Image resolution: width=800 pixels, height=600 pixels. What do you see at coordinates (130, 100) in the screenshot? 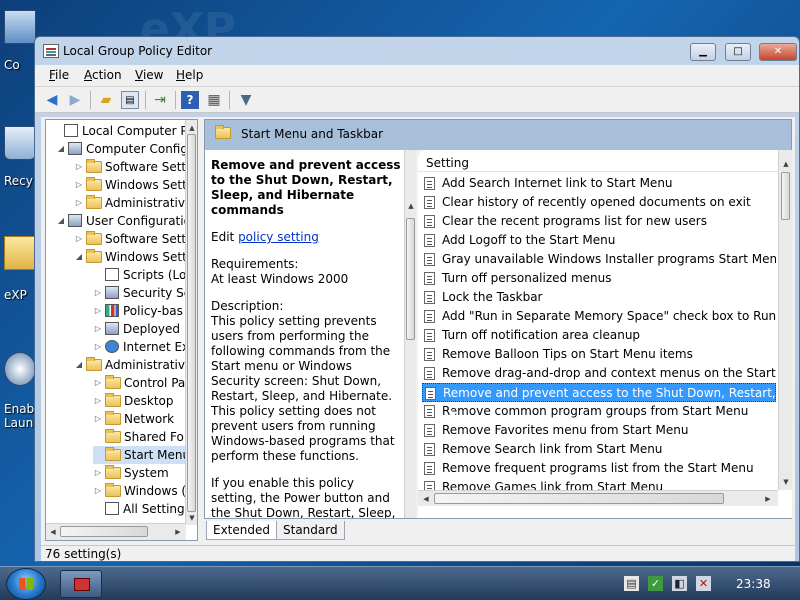
I see `show-hide-tree-icon: ▤` at bounding box center [130, 100].